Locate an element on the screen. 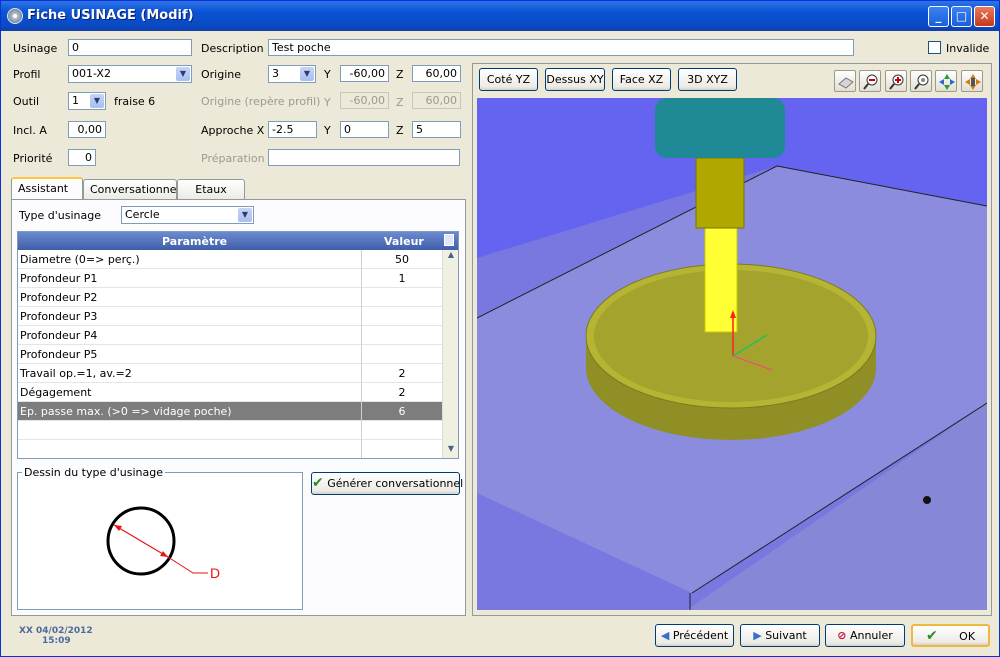  zoom-in-button is located at coordinates (896, 81).